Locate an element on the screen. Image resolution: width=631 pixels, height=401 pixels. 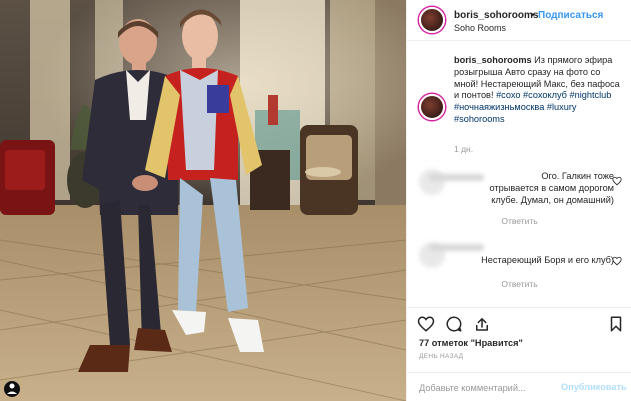
post-date: ДЕНЬ НАЗАД is located at coordinates (441, 356).